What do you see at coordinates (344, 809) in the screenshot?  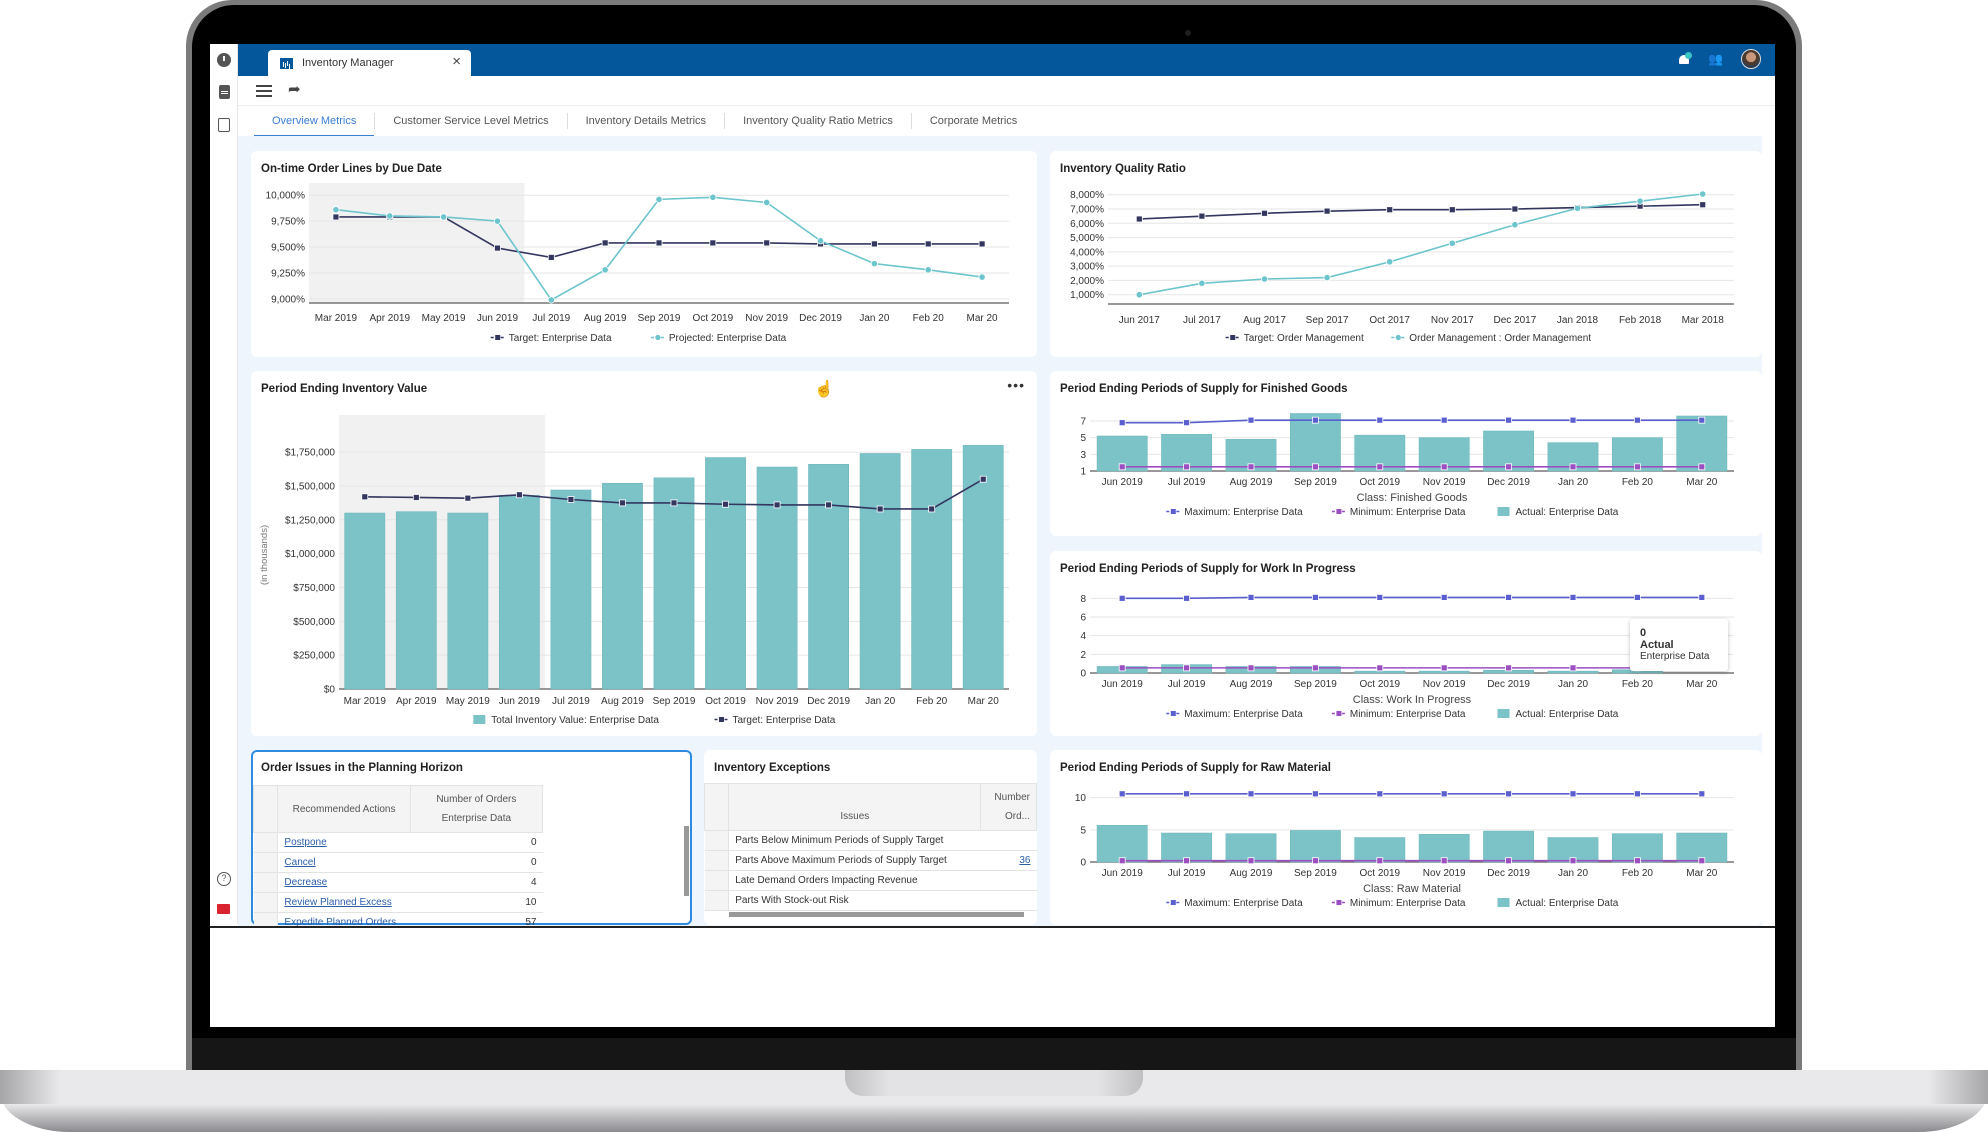 I see `column-header: Recommended Actions` at bounding box center [344, 809].